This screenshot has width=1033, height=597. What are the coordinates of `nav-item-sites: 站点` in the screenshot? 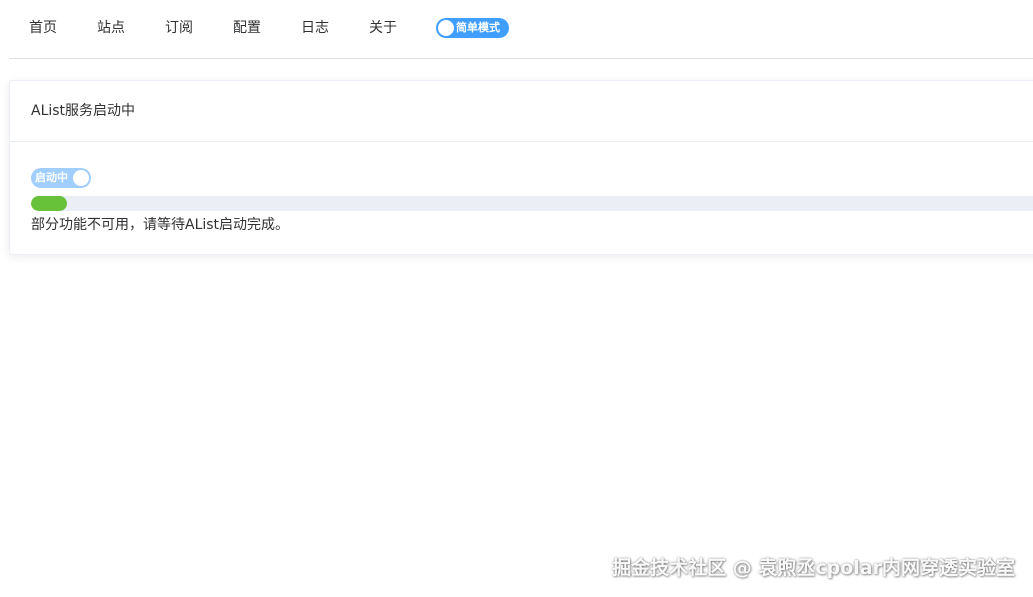 It's located at (111, 28).